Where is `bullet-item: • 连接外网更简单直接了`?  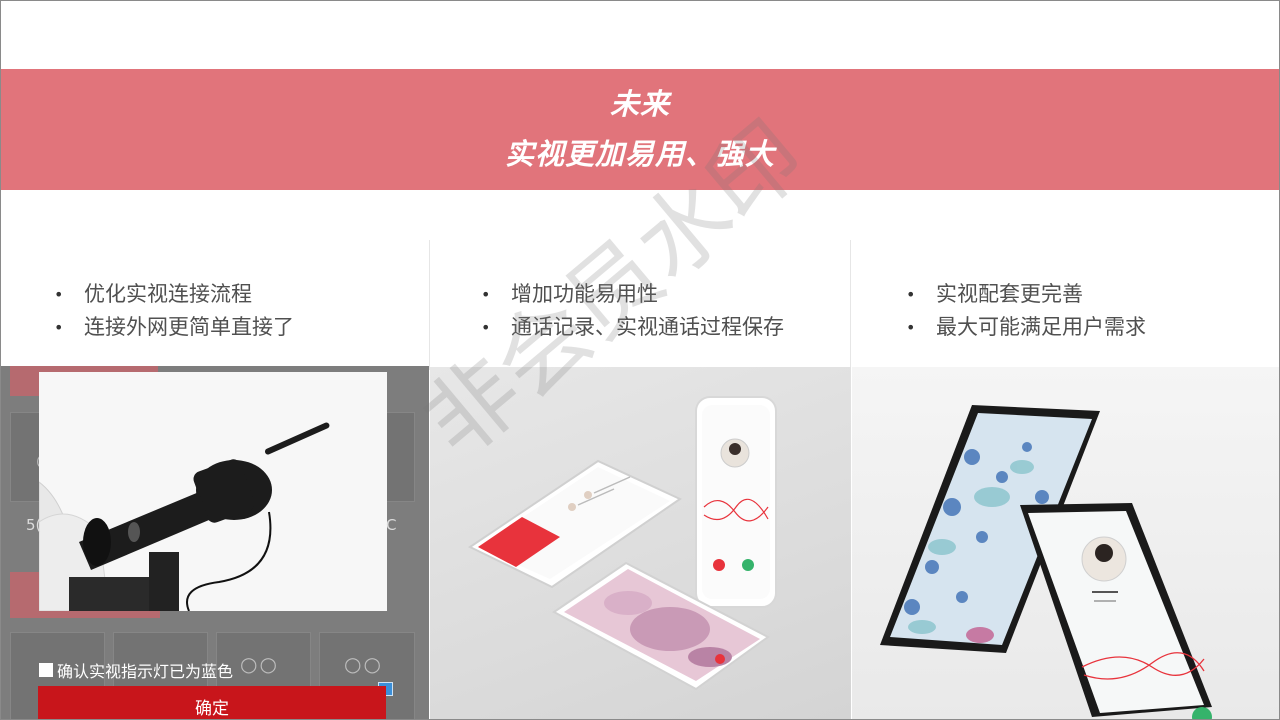
bullet-item: • 连接外网更简单直接了 is located at coordinates (174, 327).